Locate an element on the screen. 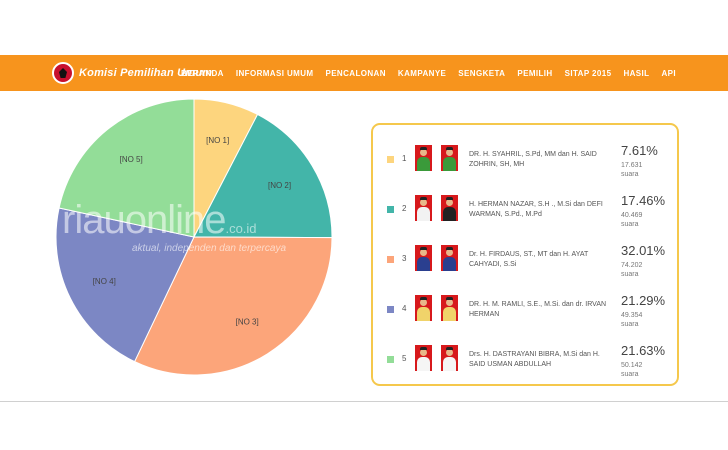 The height and width of the screenshot is (450, 728). vote-percent-2: 17.46% is located at coordinates (643, 200).